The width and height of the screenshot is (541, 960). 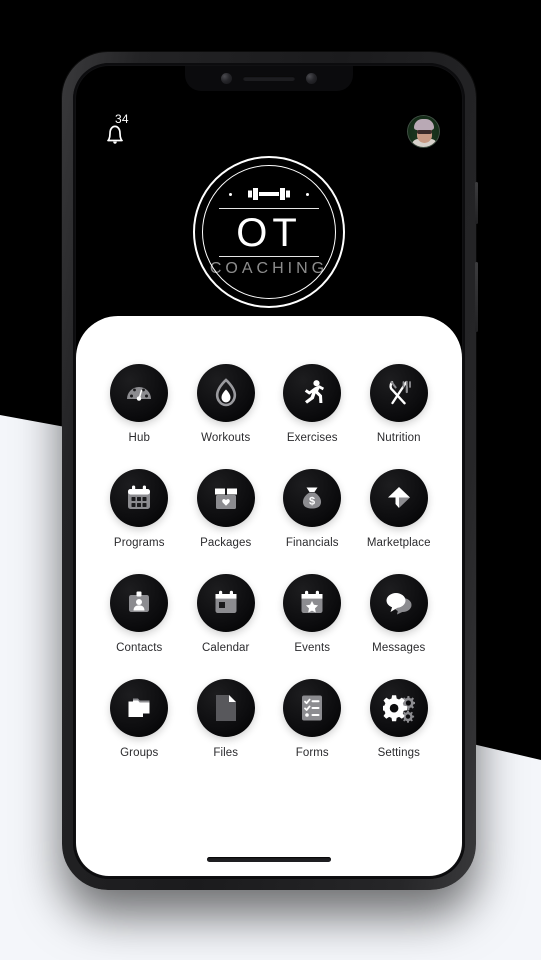 I want to click on menu-item-forms: Forms, so click(x=312, y=719).